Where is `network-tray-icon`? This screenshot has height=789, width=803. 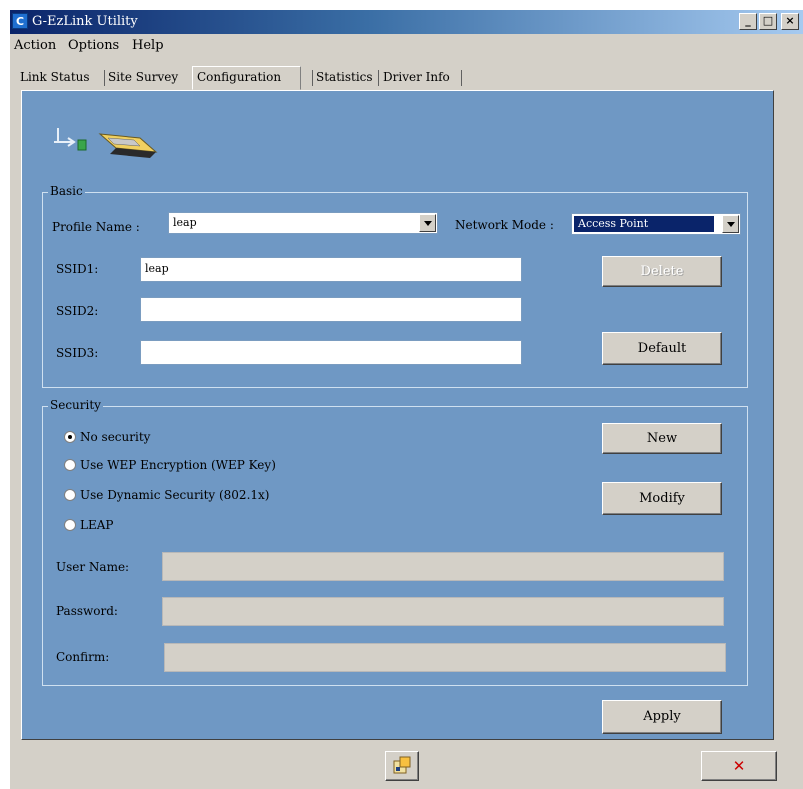 network-tray-icon is located at coordinates (402, 765).